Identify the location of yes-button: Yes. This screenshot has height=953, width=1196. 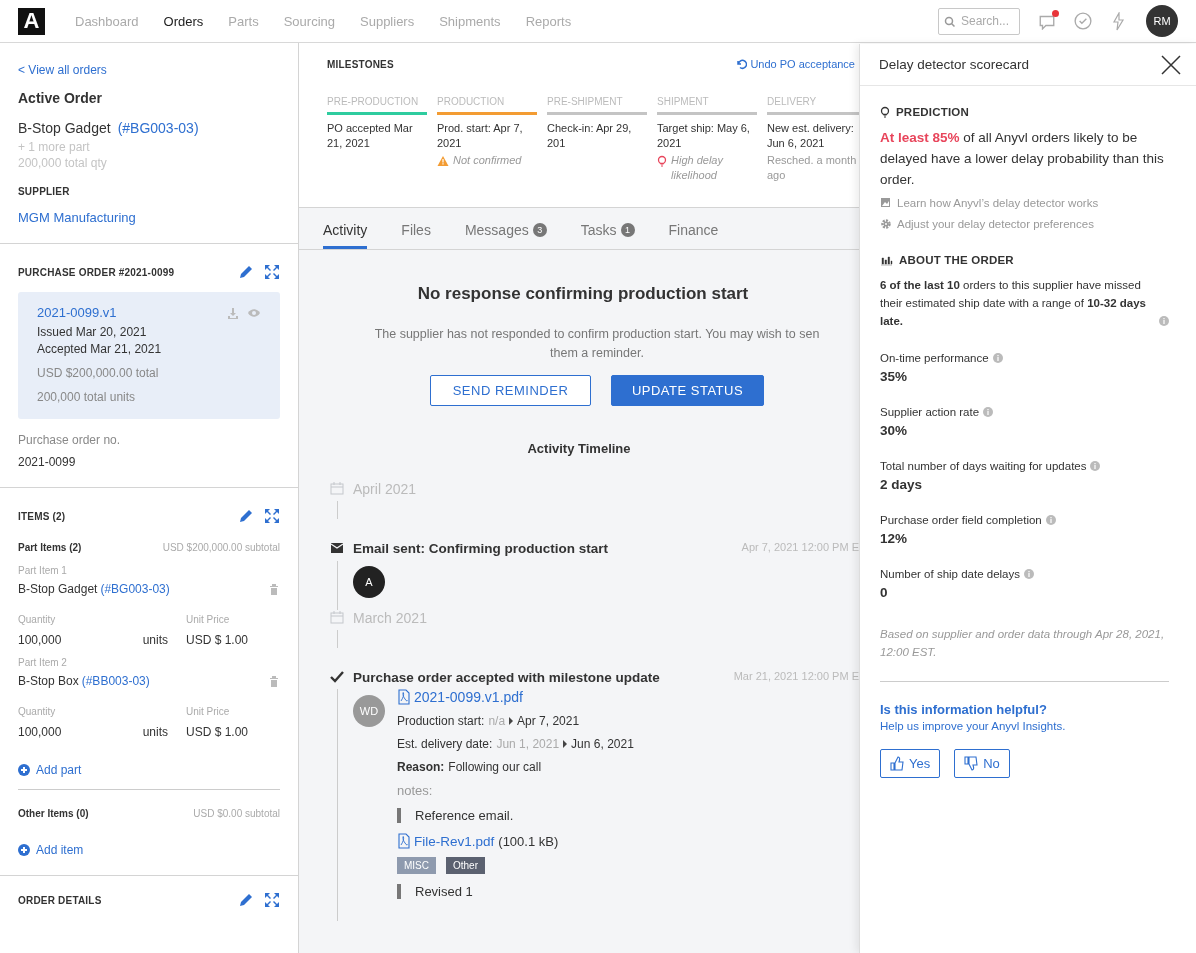
(910, 763).